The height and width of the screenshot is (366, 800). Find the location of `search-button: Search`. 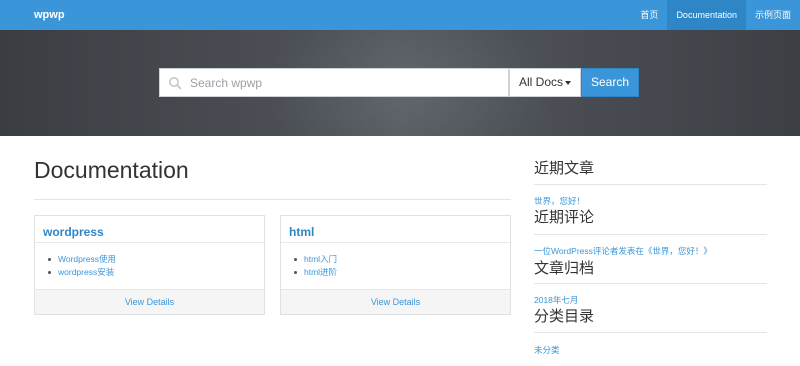

search-button: Search is located at coordinates (610, 82).